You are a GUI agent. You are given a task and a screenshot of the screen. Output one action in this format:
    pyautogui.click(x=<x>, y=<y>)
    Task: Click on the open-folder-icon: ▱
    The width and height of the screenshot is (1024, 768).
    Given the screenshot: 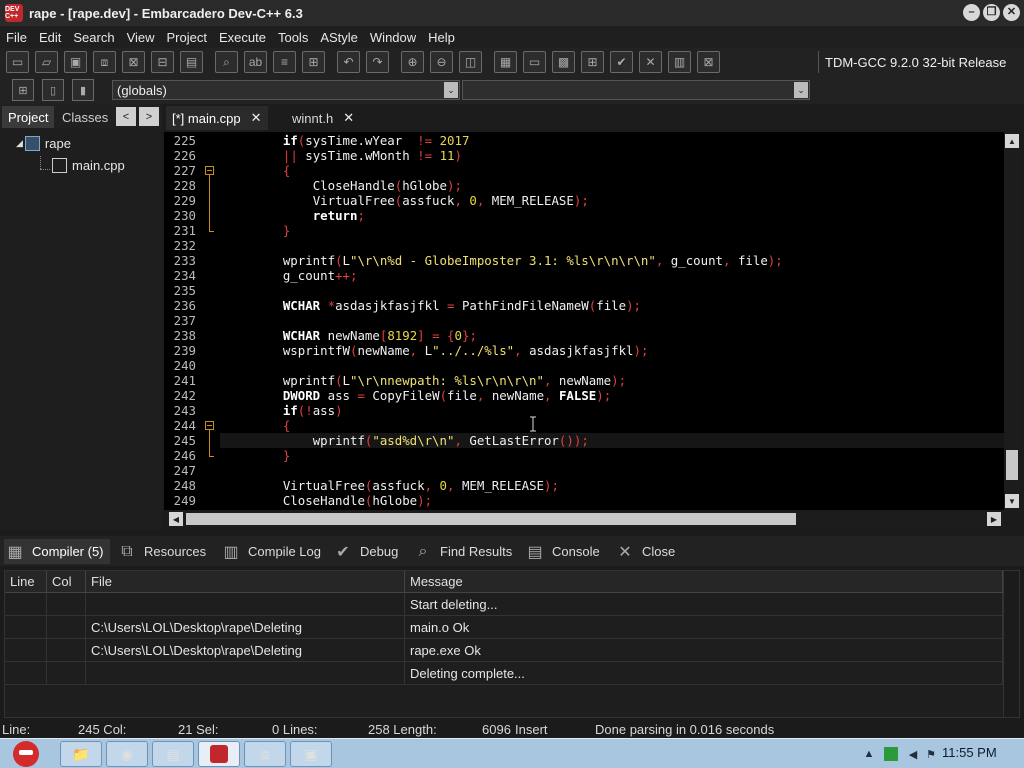 What is the action you would take?
    pyautogui.click(x=46, y=62)
    